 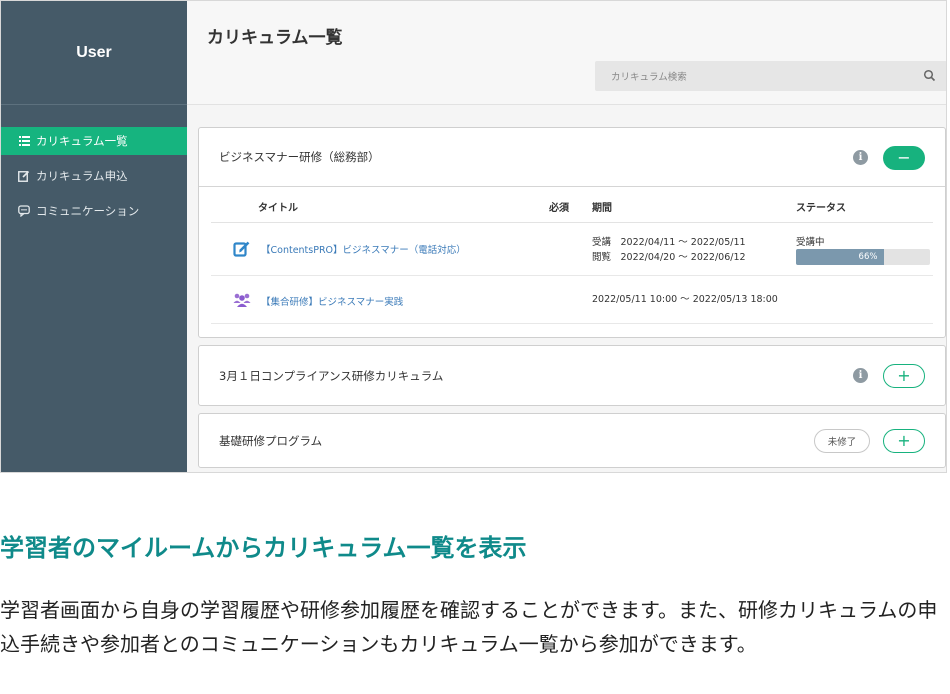 What do you see at coordinates (299, 157) in the screenshot?
I see `curriculum-title: ビジネスマナー研修（総務部）` at bounding box center [299, 157].